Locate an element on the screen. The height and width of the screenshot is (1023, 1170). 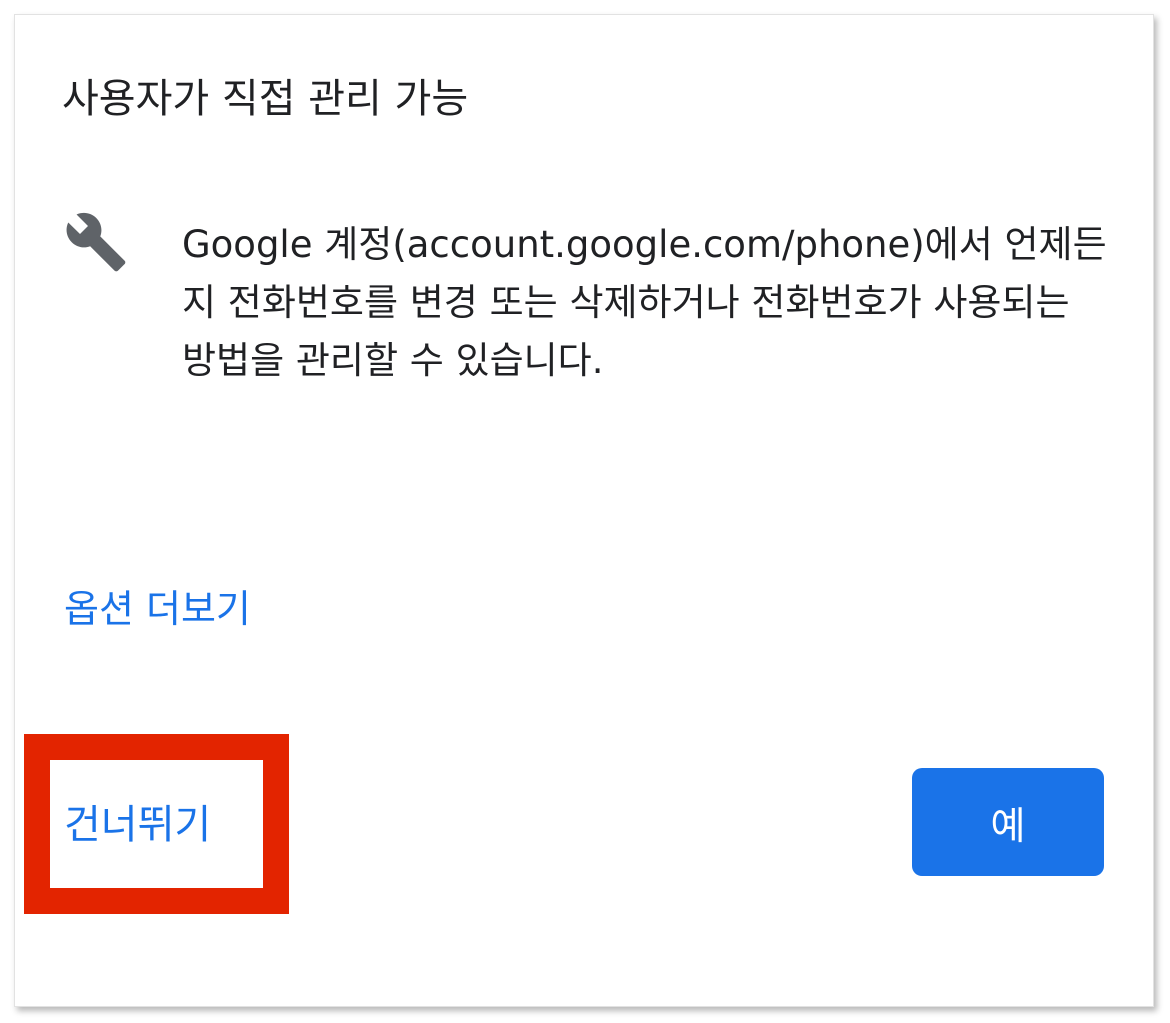
more-options-link: 옵션 더보기 is located at coordinates (157, 605).